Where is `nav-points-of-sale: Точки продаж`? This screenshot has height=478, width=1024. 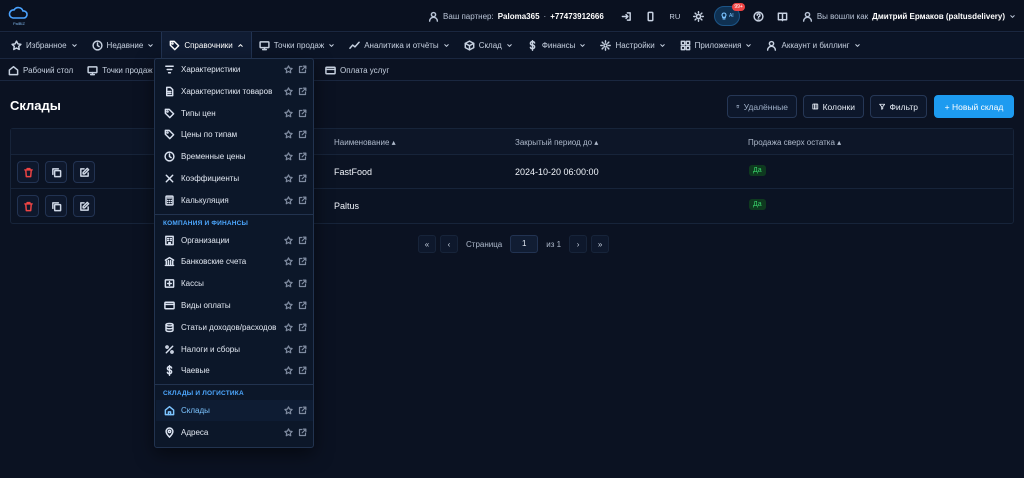
nav-points-of-sale: Точки продаж is located at coordinates (297, 46).